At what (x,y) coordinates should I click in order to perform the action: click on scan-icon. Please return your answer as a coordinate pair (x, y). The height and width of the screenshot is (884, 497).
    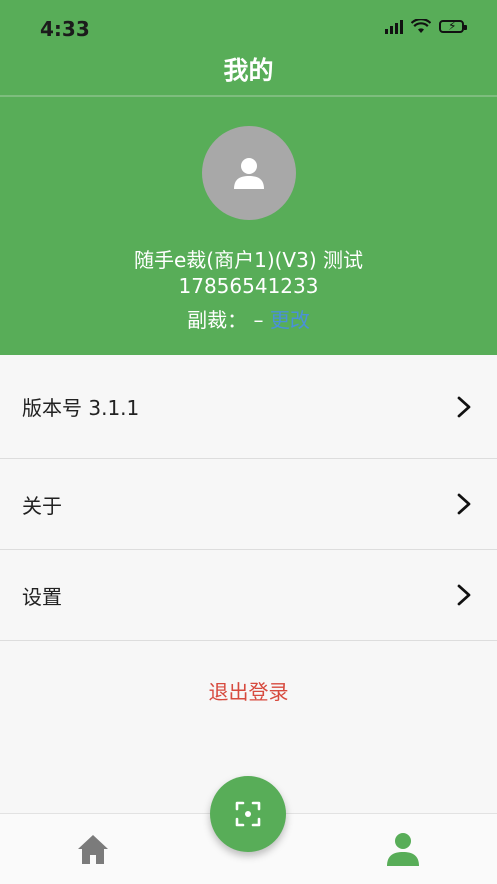
    Looking at the image, I should click on (248, 814).